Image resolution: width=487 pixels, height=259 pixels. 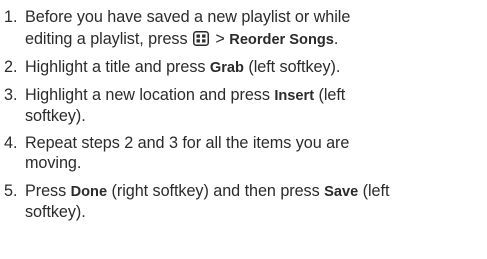 I want to click on step-text: editing a playlist, press, so click(x=108, y=39).